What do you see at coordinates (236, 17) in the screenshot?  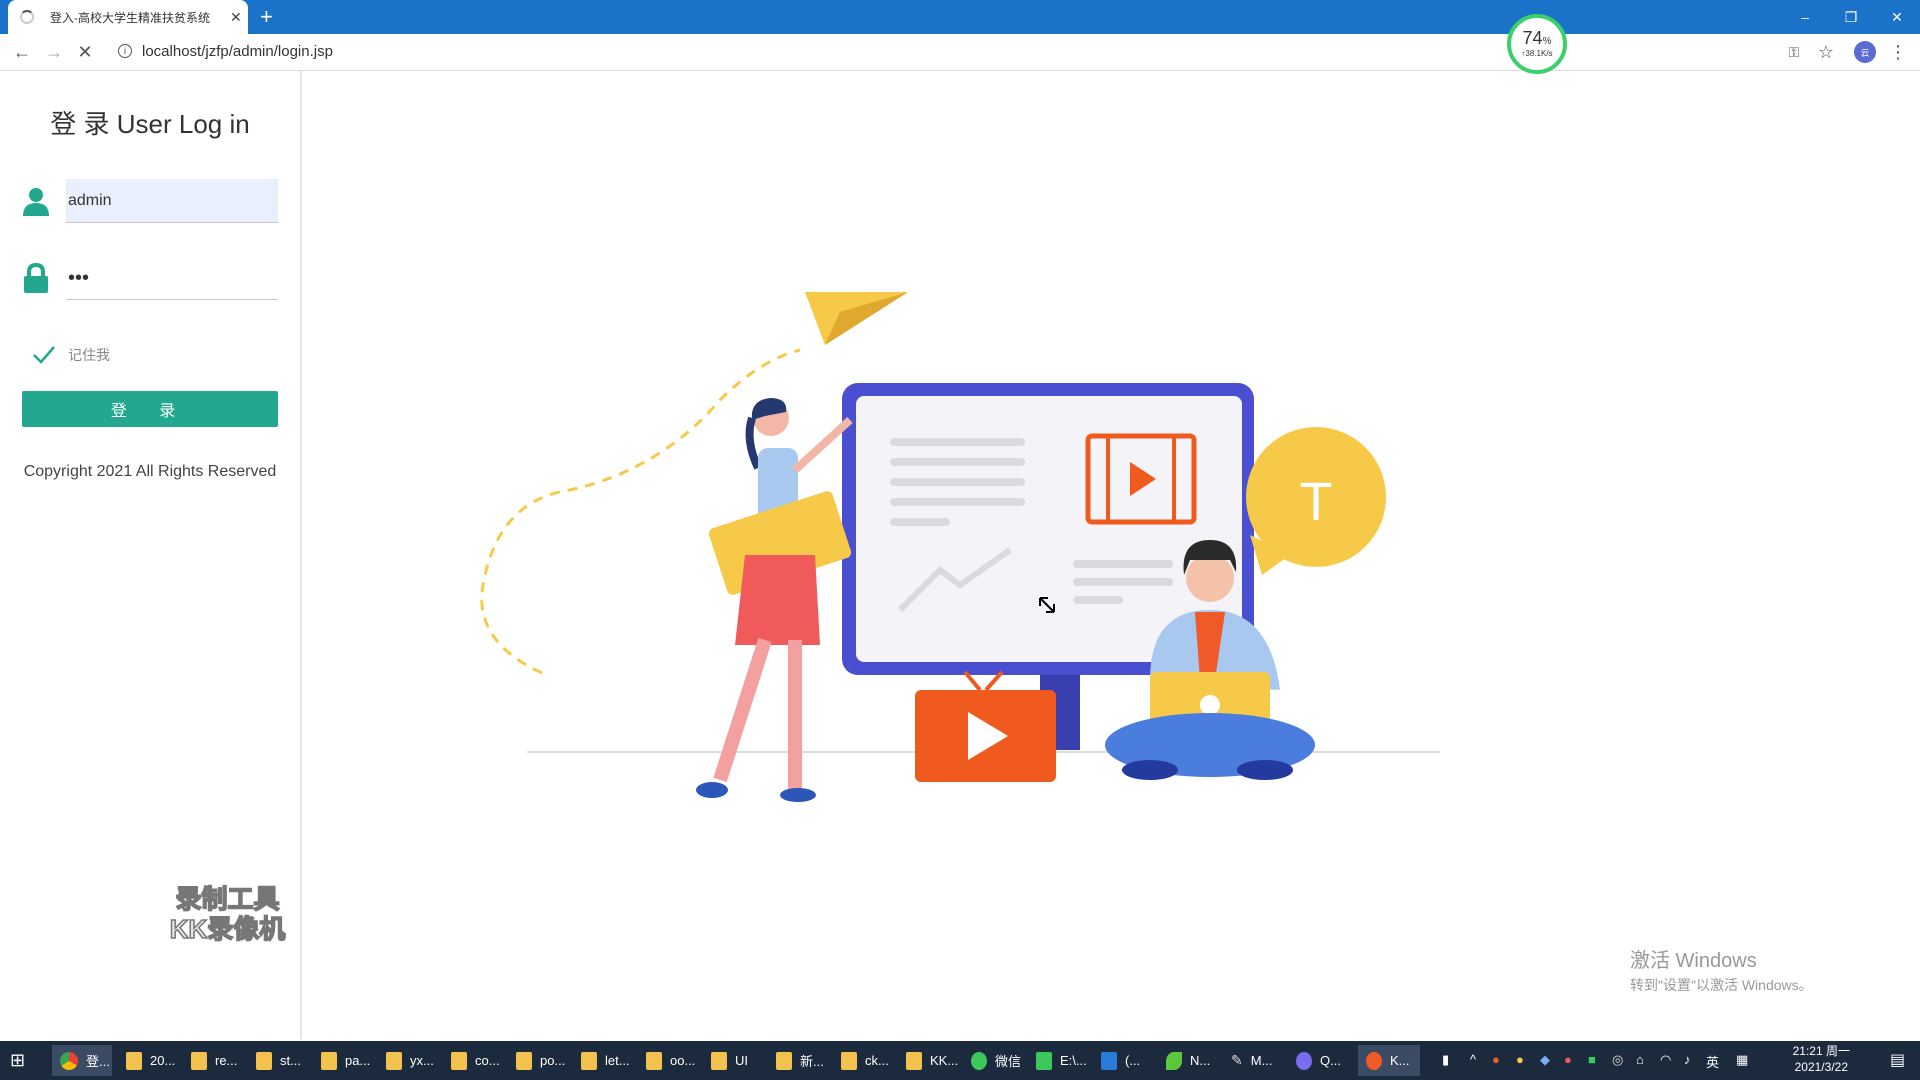 I see `tab-close-icon: ✕` at bounding box center [236, 17].